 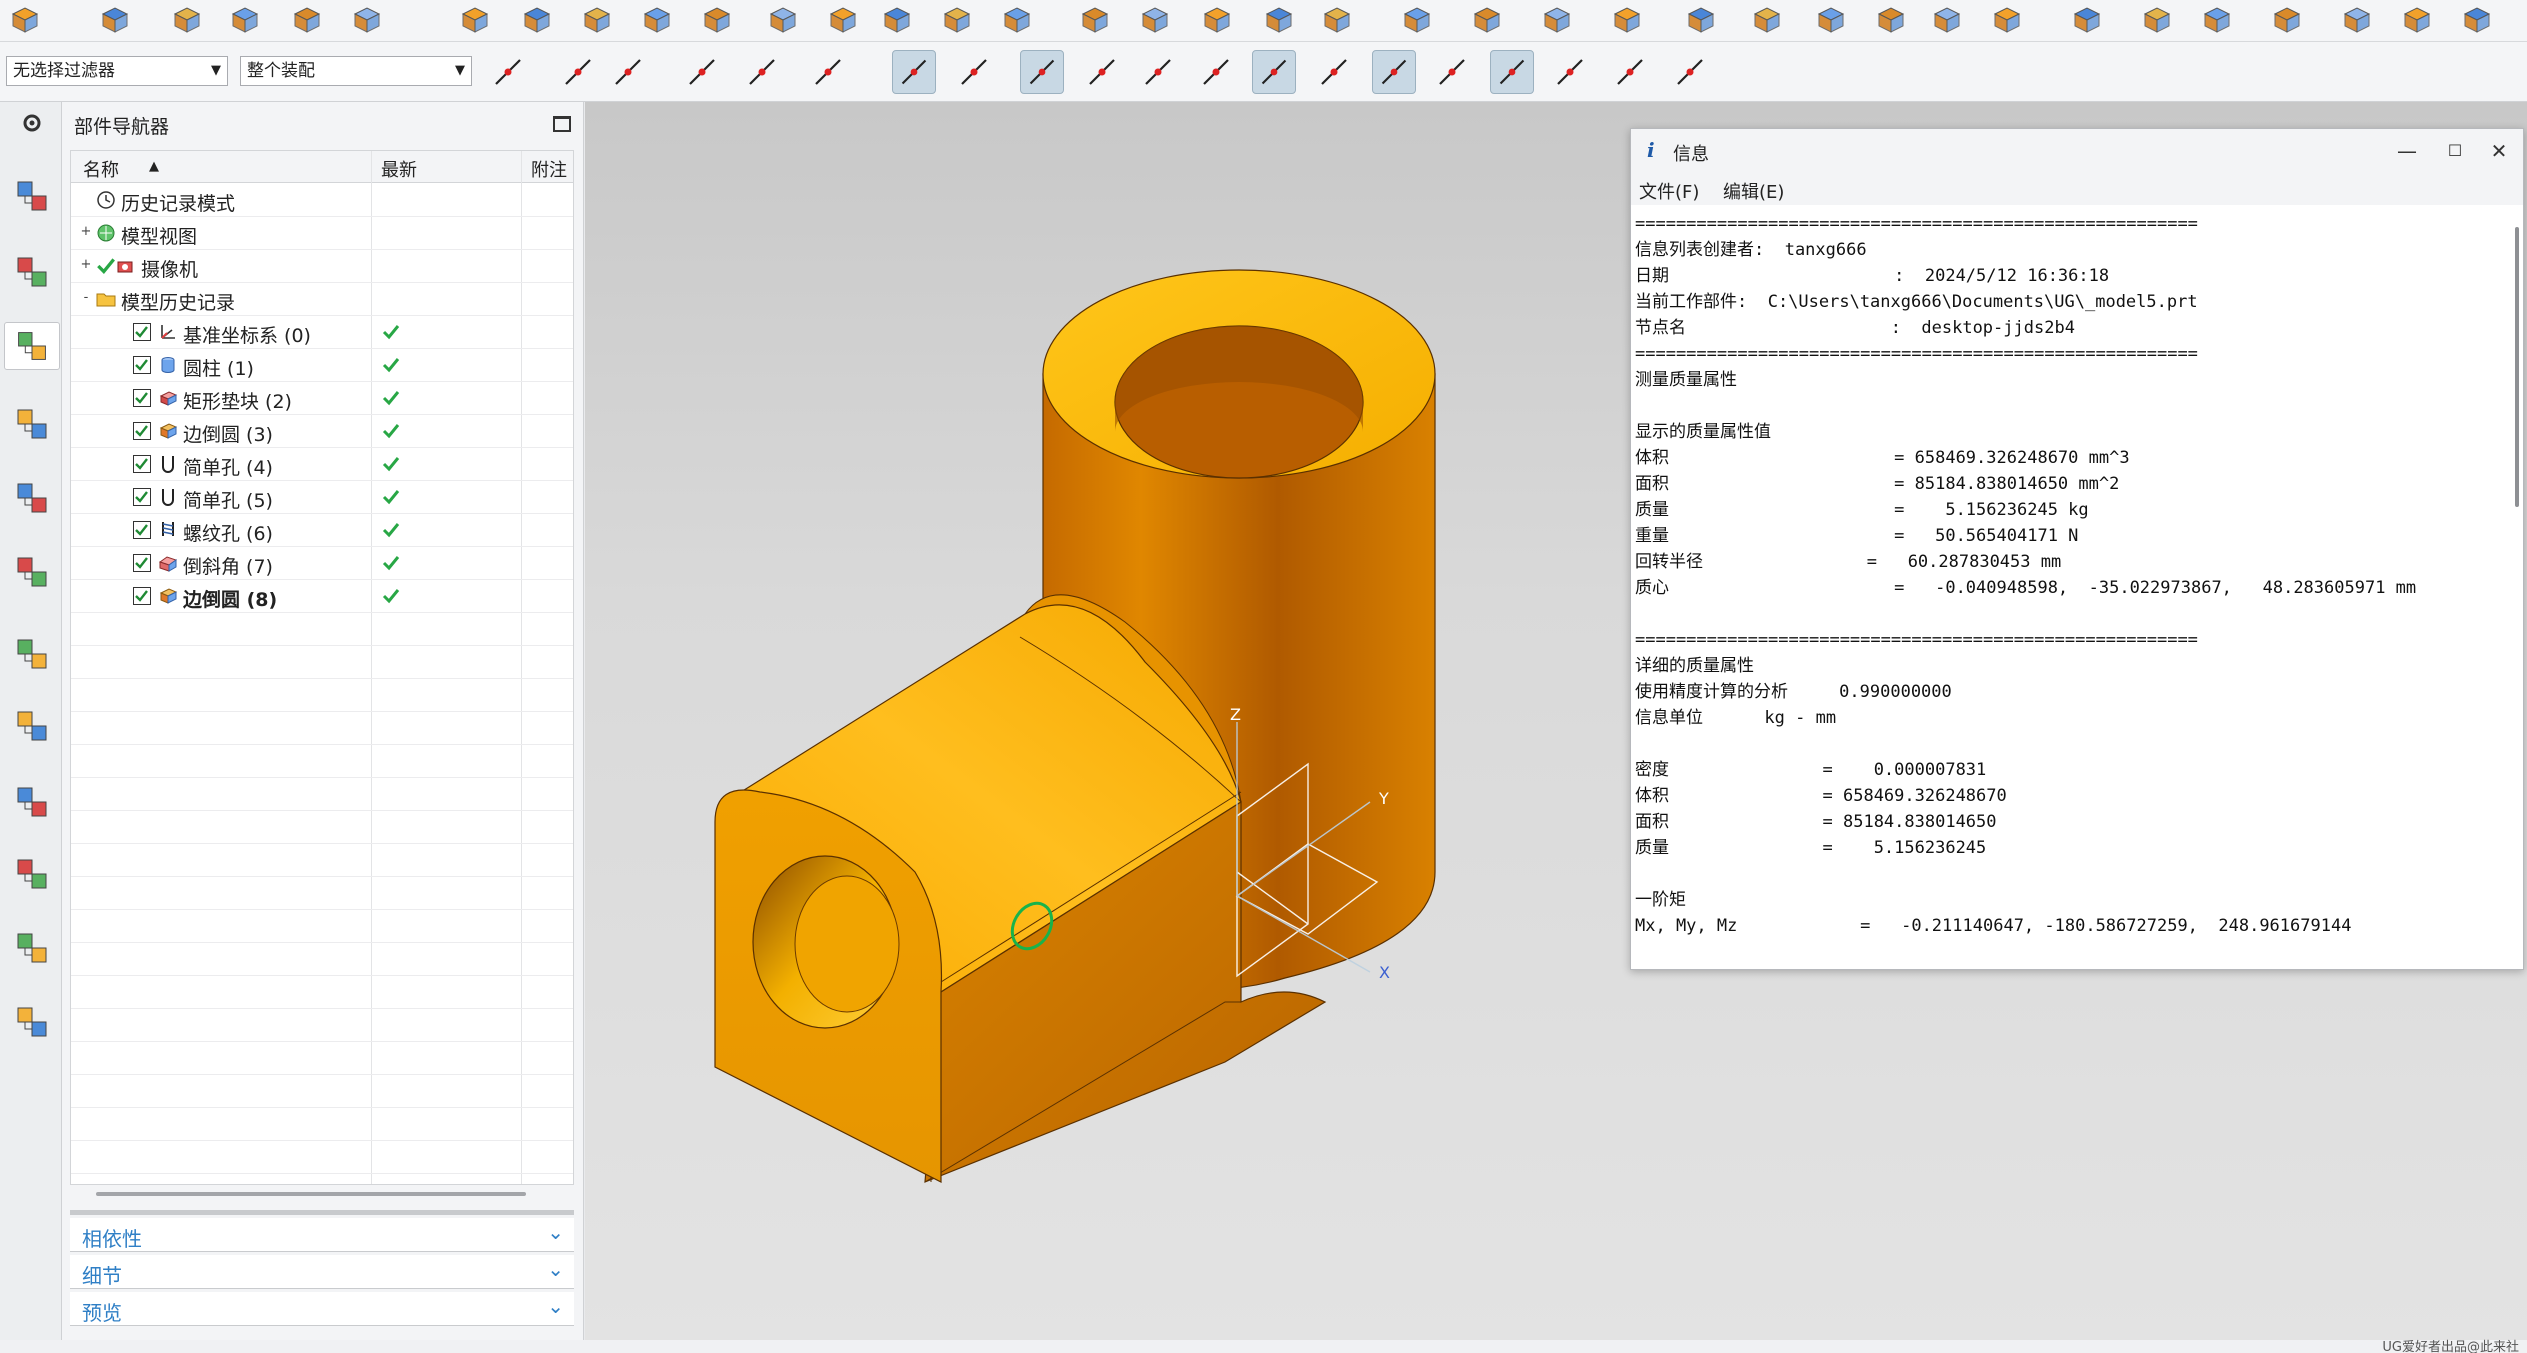 What do you see at coordinates (356, 71) in the screenshot?
I see `assembly-scope-select: 整个装配 ▼` at bounding box center [356, 71].